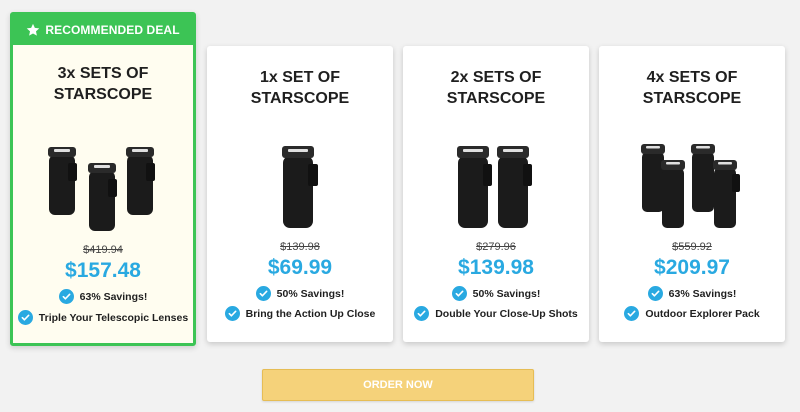  What do you see at coordinates (300, 247) in the screenshot?
I see `original-price: $139.98` at bounding box center [300, 247].